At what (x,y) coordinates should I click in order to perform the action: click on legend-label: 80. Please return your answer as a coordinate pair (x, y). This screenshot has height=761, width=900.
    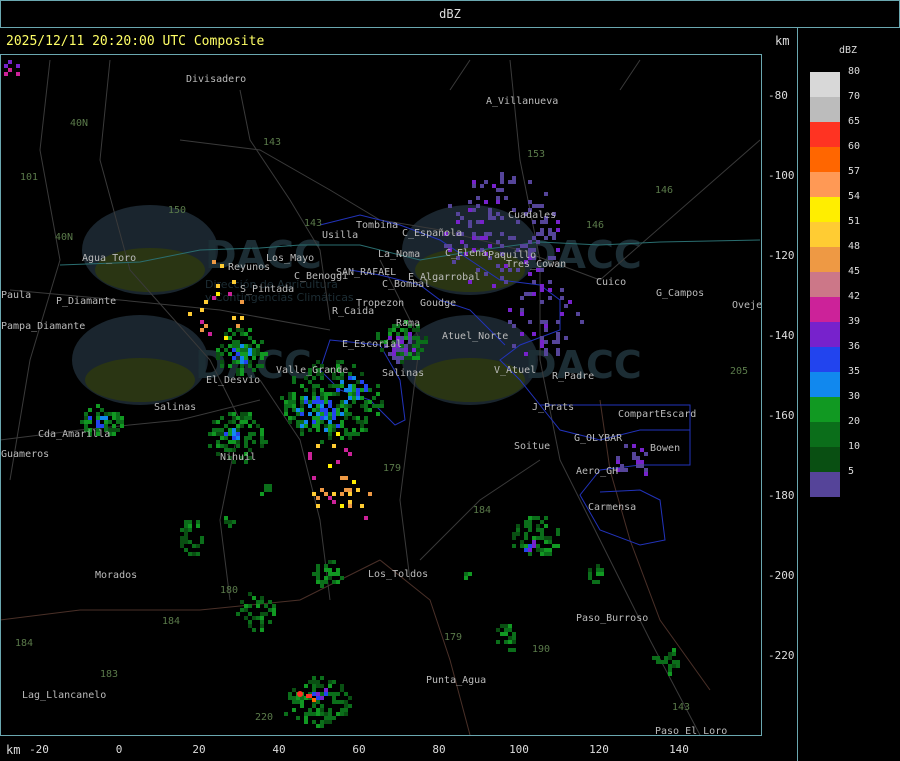
    Looking at the image, I should click on (854, 71).